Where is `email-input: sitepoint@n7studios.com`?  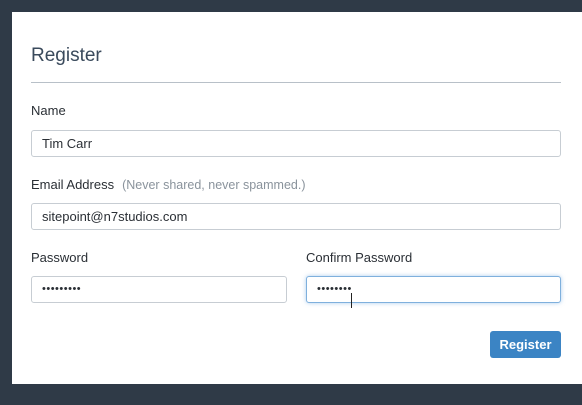 email-input: sitepoint@n7studios.com is located at coordinates (296, 216).